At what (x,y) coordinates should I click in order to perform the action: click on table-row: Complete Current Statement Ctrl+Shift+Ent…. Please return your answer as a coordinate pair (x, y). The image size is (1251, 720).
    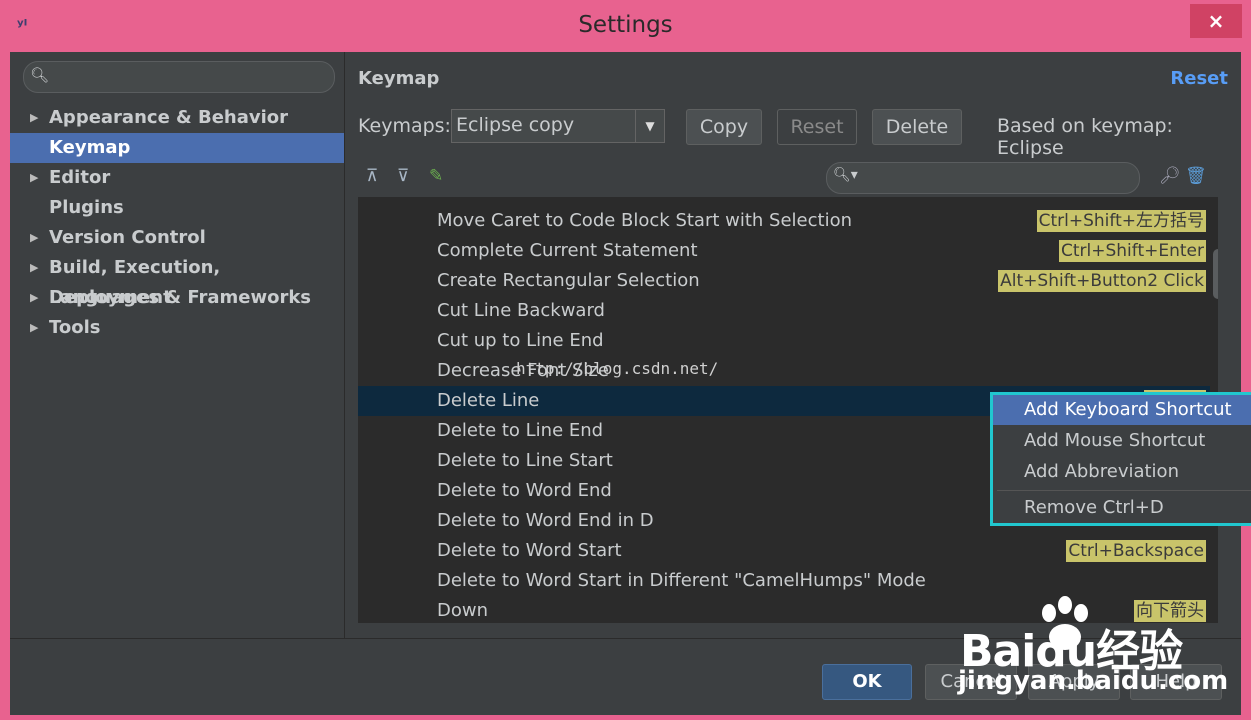
    Looking at the image, I should click on (784, 251).